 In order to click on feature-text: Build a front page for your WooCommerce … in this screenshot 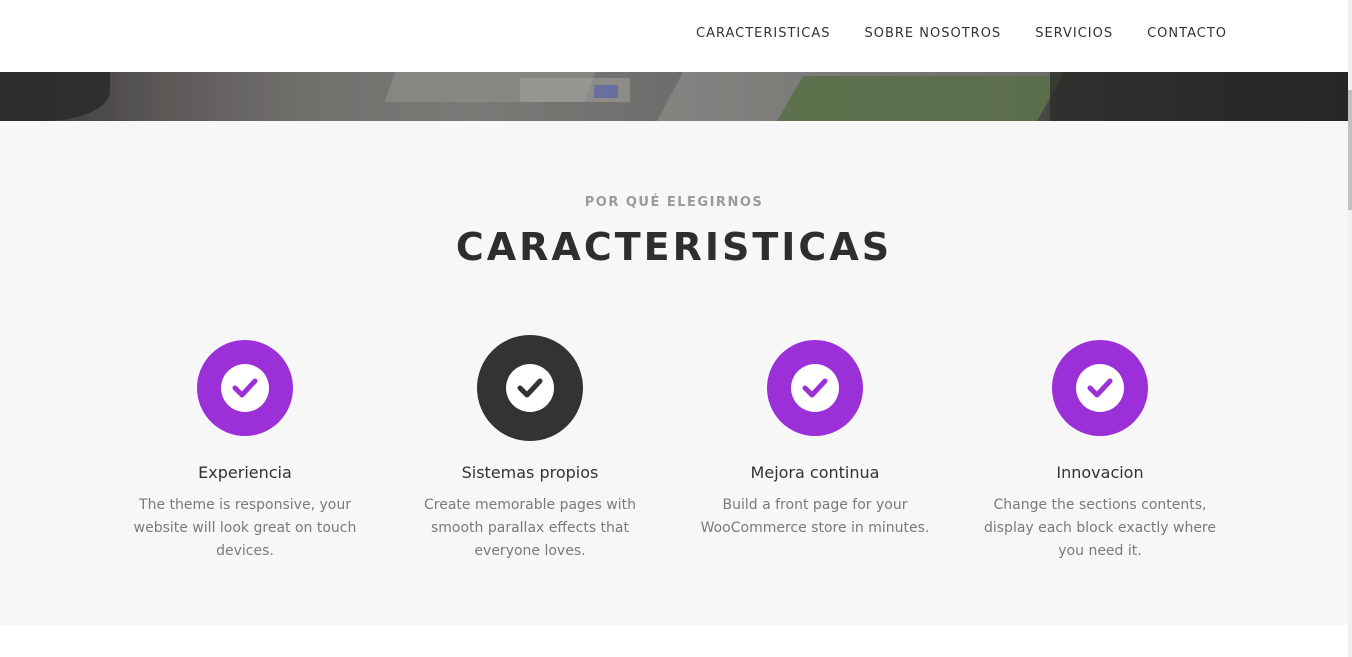, I will do `click(815, 516)`.